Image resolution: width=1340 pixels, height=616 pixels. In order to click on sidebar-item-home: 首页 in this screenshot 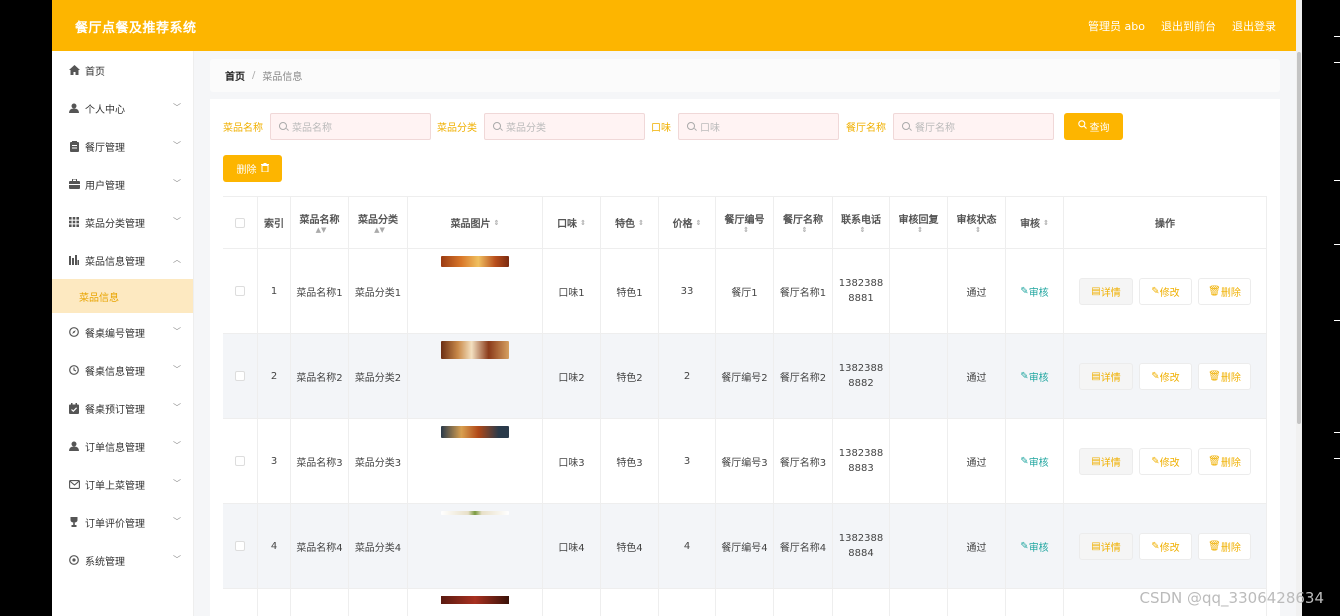, I will do `click(122, 70)`.